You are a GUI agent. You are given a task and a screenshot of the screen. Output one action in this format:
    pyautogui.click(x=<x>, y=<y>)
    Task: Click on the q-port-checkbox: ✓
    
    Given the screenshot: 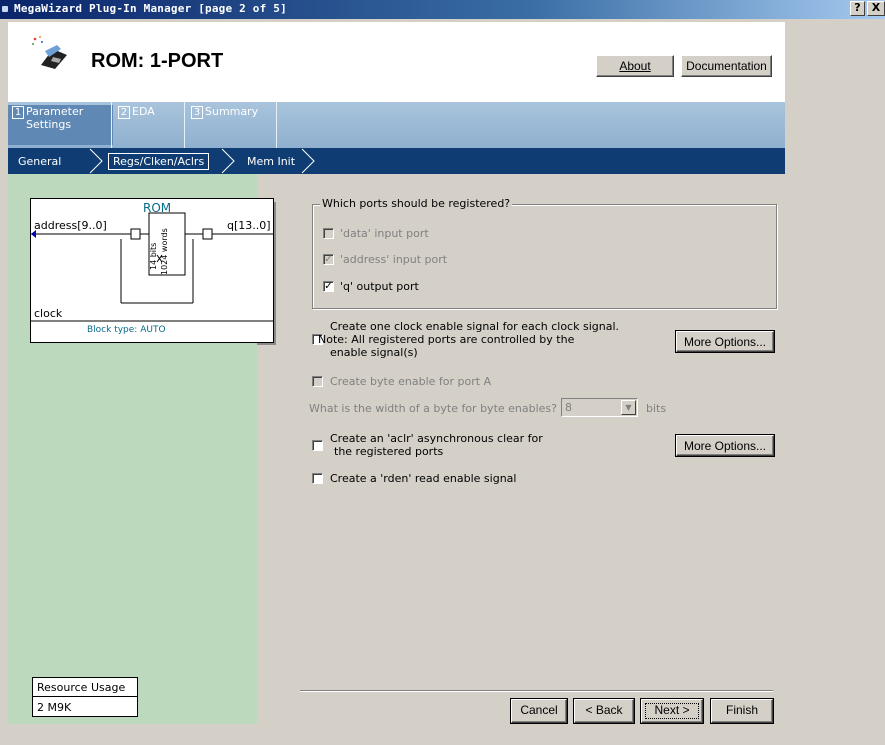 What is the action you would take?
    pyautogui.click(x=328, y=286)
    